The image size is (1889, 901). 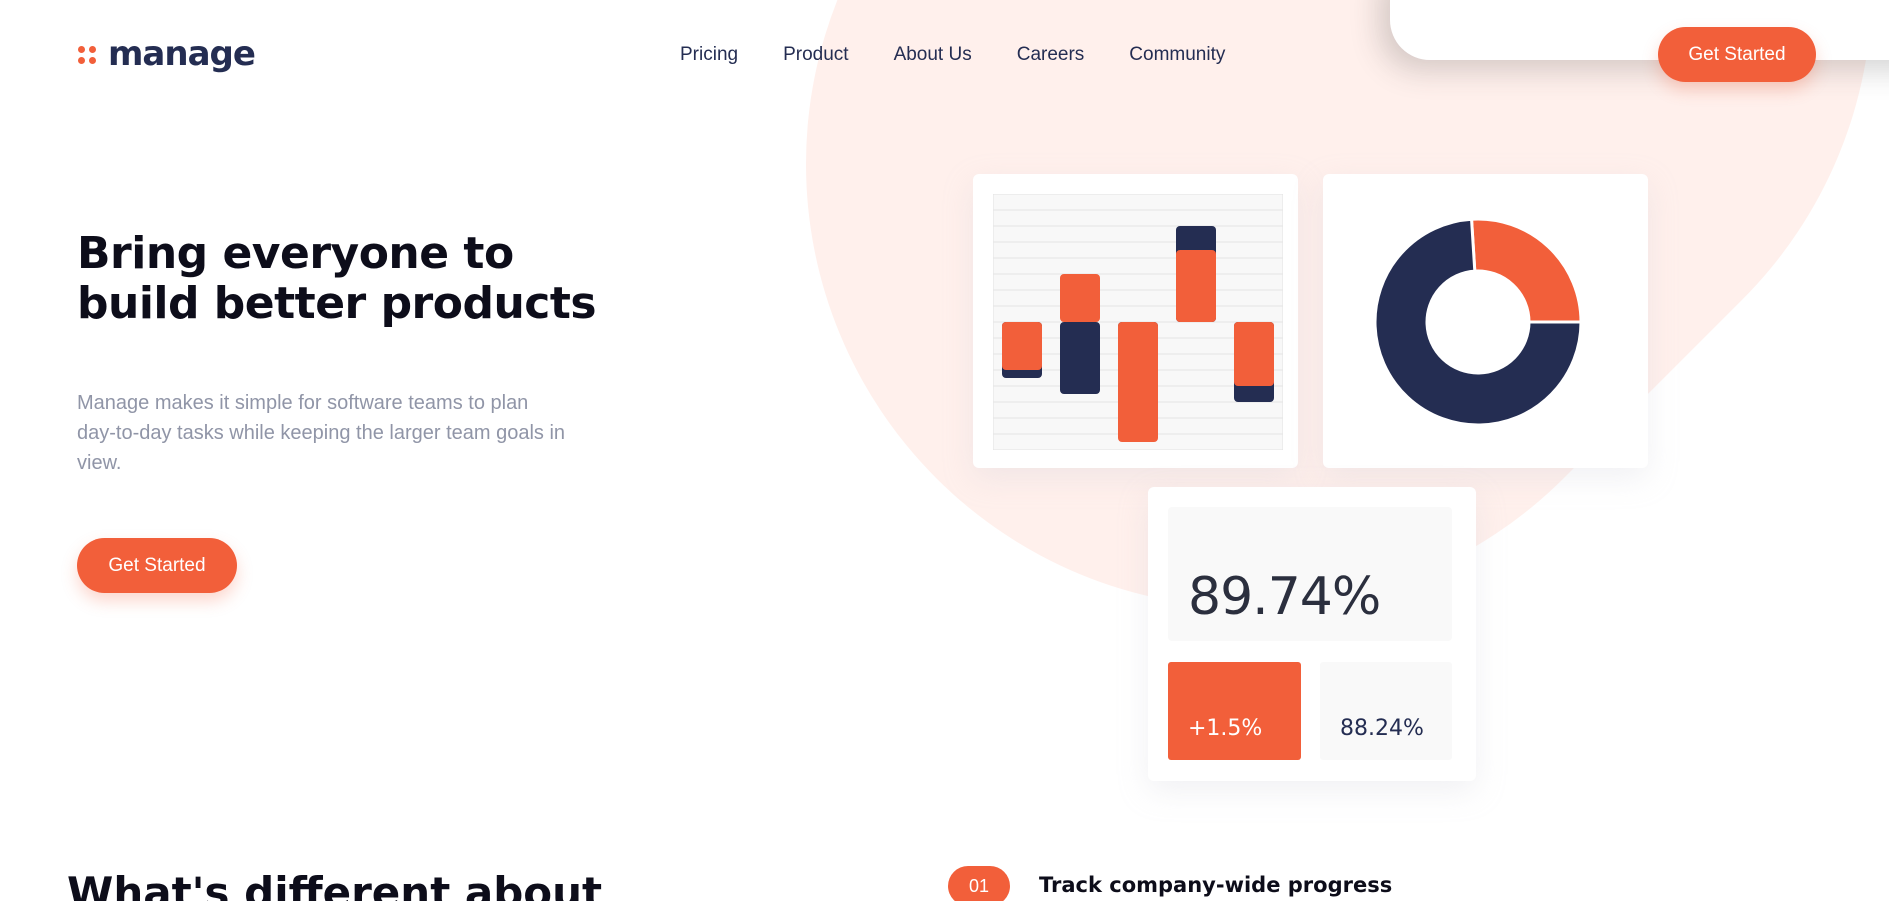 What do you see at coordinates (1386, 711) in the screenshot?
I see `stat-secondary-tile: 88.24%` at bounding box center [1386, 711].